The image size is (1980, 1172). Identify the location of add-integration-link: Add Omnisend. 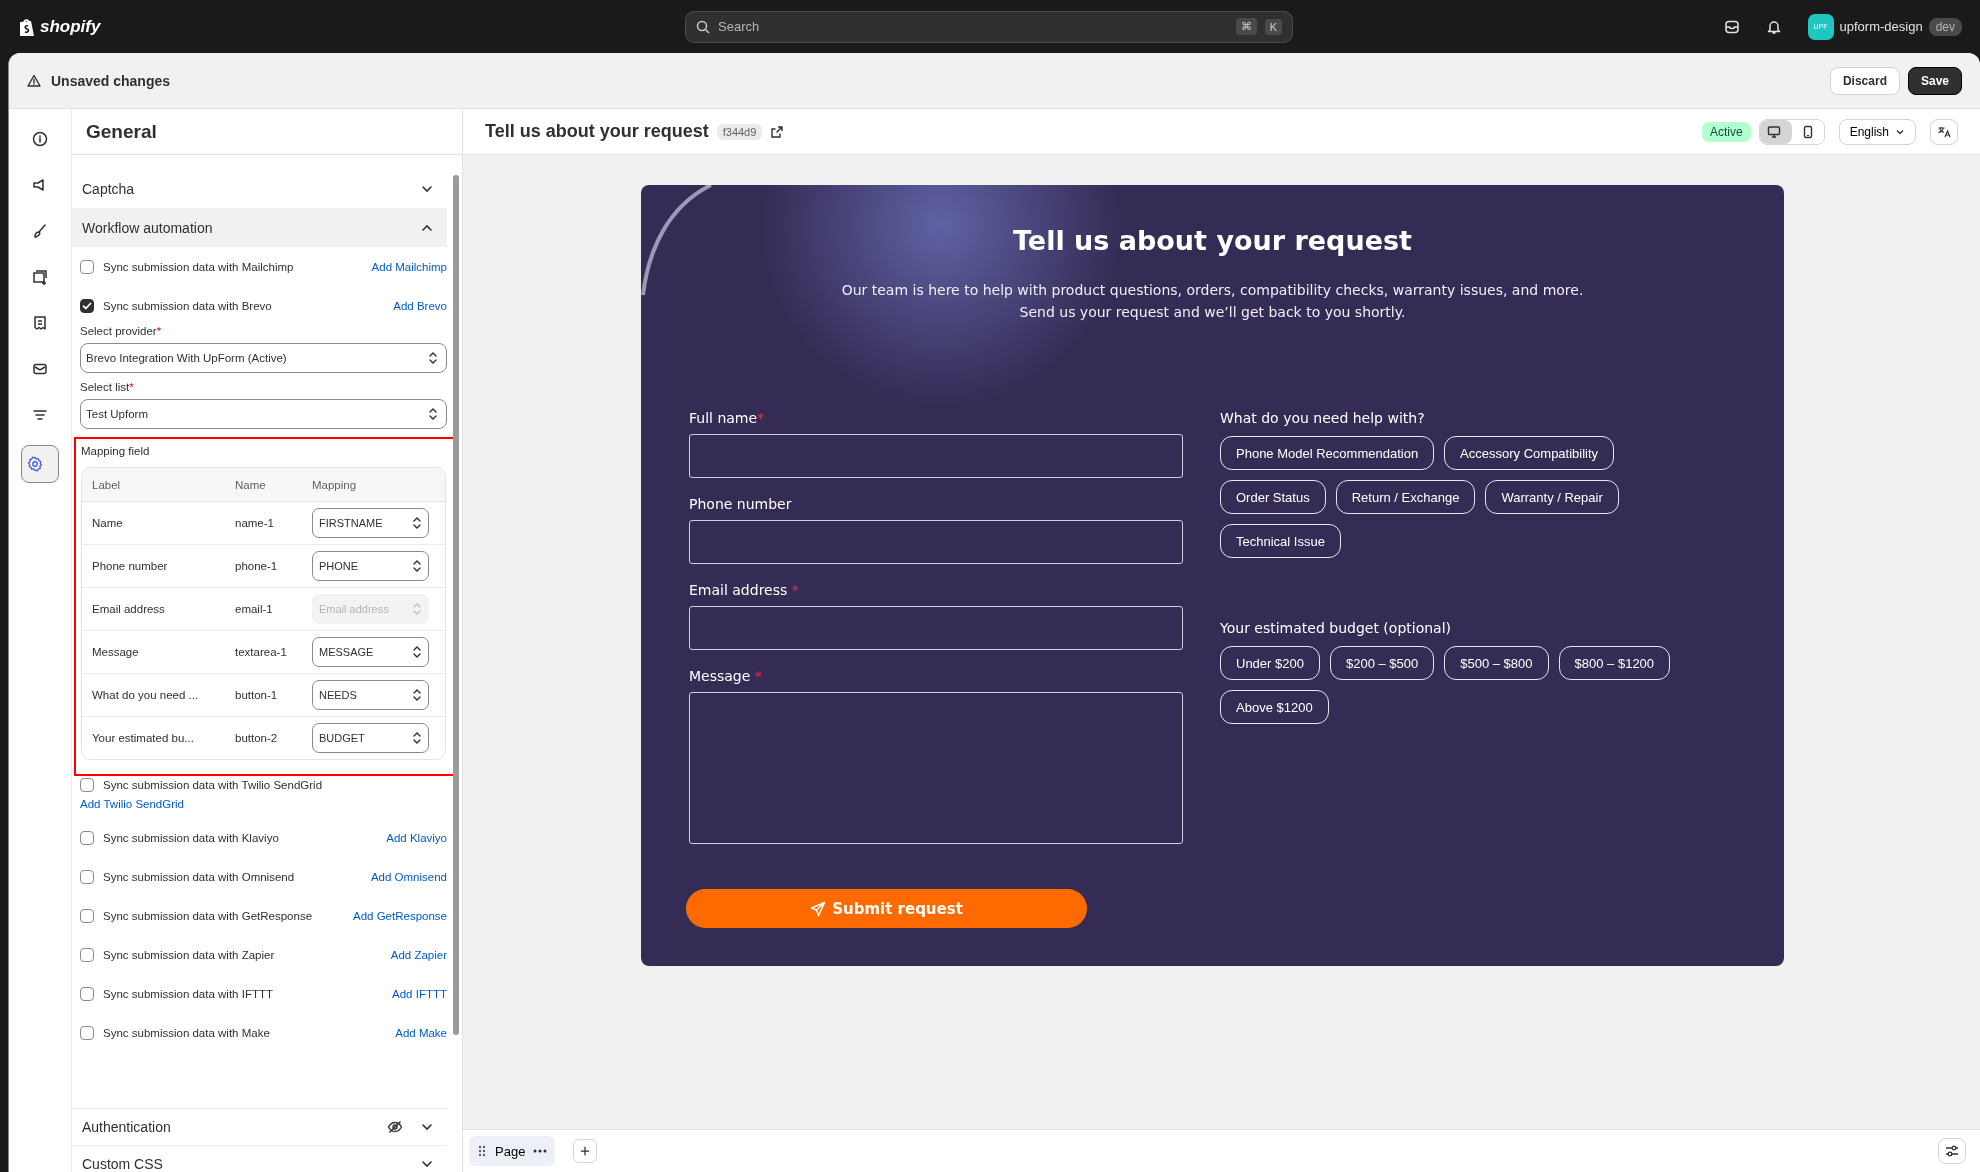
(408, 876).